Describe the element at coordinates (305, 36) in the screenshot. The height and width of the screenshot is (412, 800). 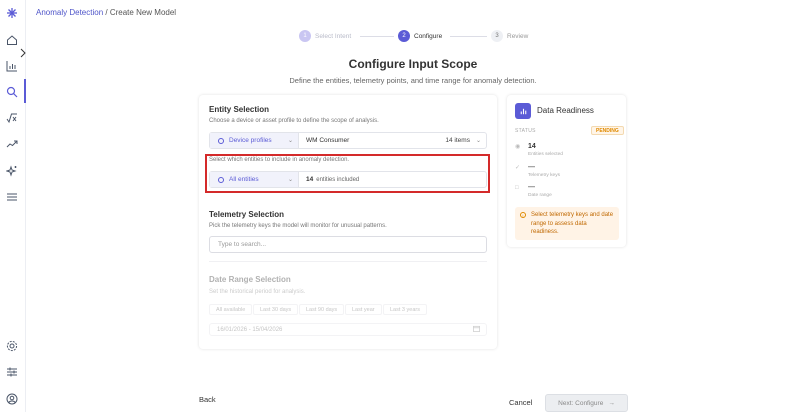
I see `step-number: 1` at that location.